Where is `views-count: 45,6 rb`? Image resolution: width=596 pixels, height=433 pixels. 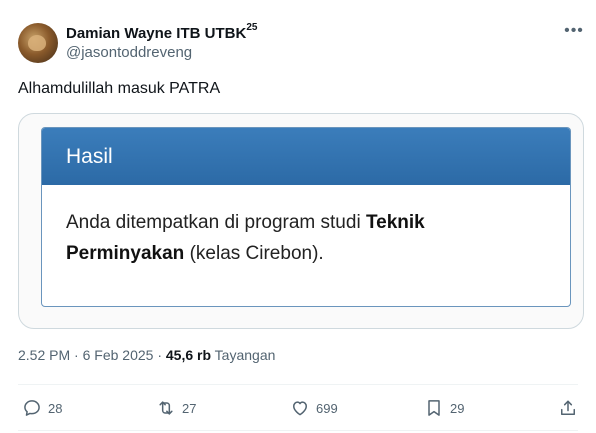
views-count: 45,6 rb is located at coordinates (188, 355).